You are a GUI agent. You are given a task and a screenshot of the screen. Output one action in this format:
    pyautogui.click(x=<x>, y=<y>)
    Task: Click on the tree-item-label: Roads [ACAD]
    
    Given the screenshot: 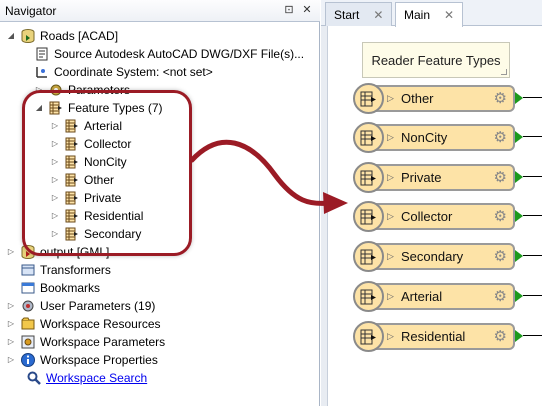 What is the action you would take?
    pyautogui.click(x=79, y=36)
    